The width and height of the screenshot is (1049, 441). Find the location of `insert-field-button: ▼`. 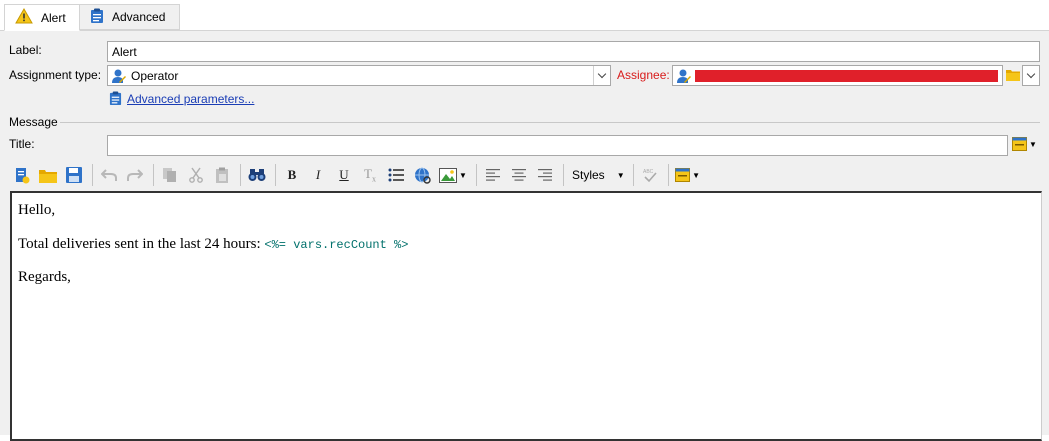

insert-field-button: ▼ is located at coordinates (1024, 144).